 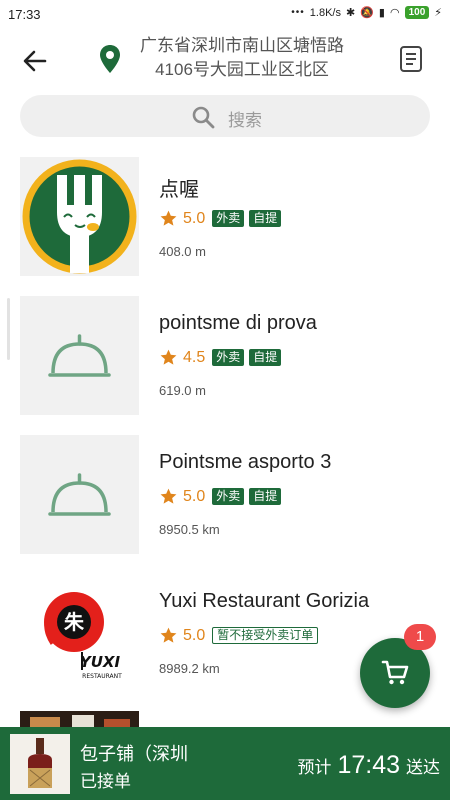 I want to click on svg-text: 朱, so click(x=74, y=622).